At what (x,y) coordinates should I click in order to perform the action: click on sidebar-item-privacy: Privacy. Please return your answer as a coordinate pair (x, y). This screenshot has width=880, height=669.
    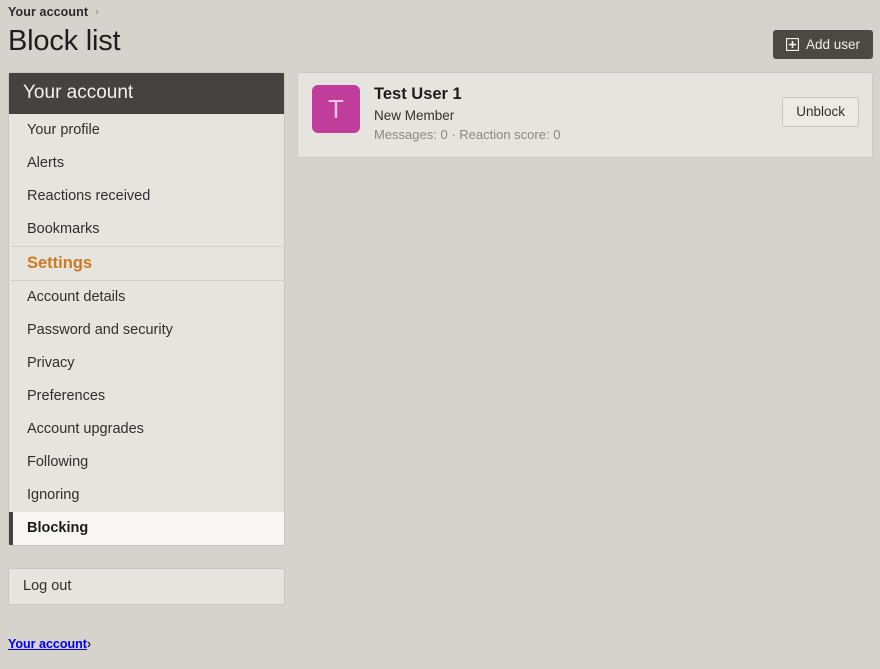
    Looking at the image, I should click on (146, 363).